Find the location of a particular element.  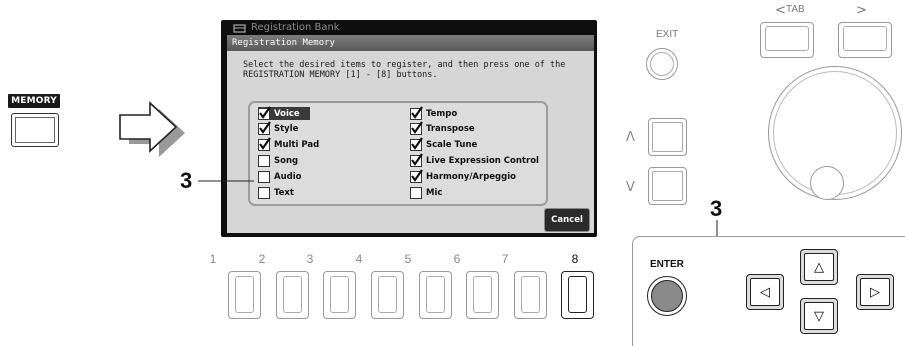

item-text: Text is located at coordinates (276, 192).